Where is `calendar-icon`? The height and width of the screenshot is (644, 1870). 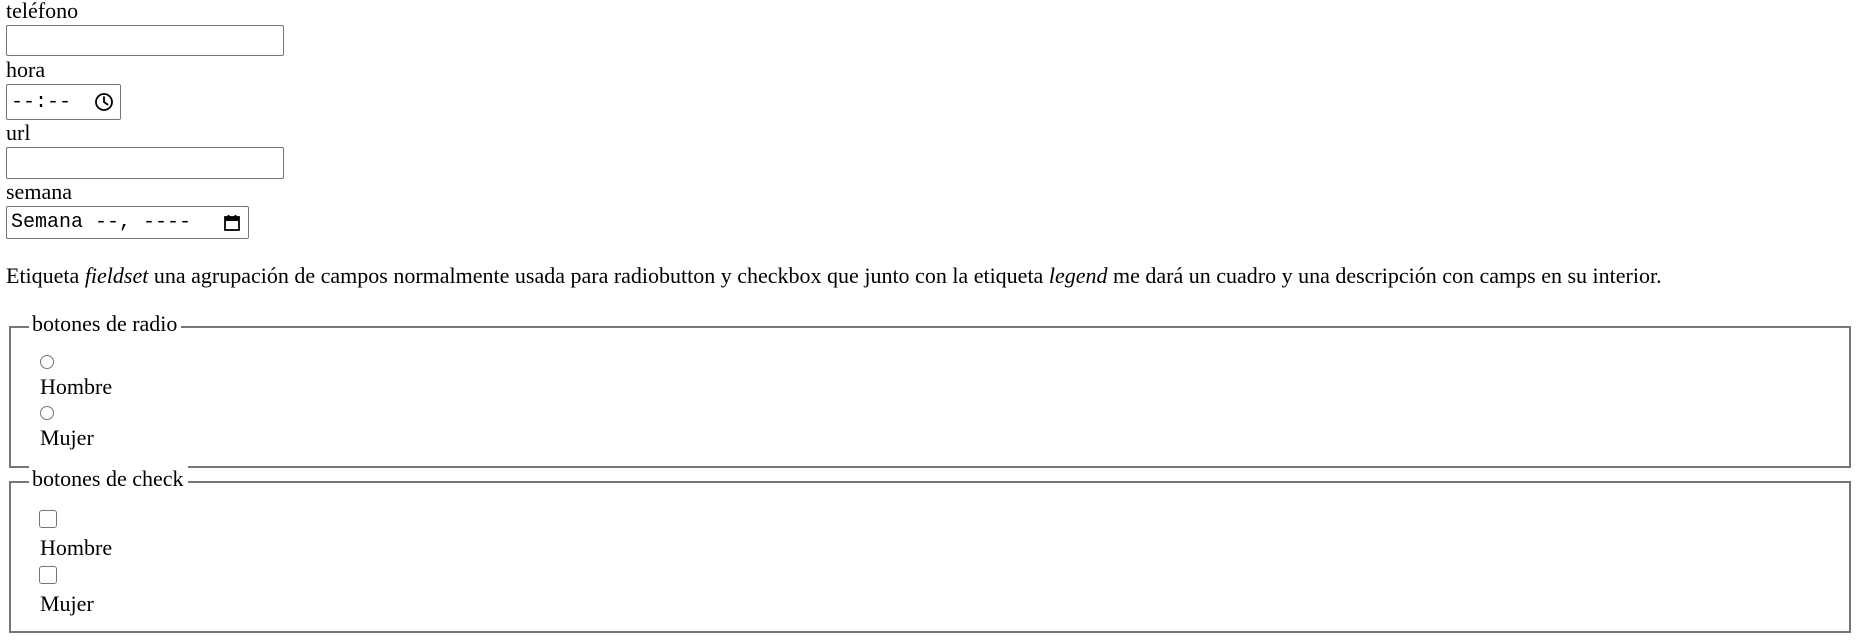
calendar-icon is located at coordinates (232, 223).